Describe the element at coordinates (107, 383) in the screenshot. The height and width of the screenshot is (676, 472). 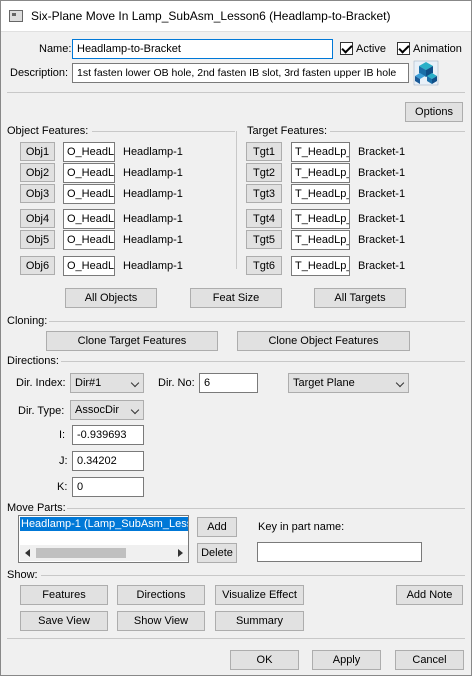
I see `dir-index-select: Dir#1` at that location.